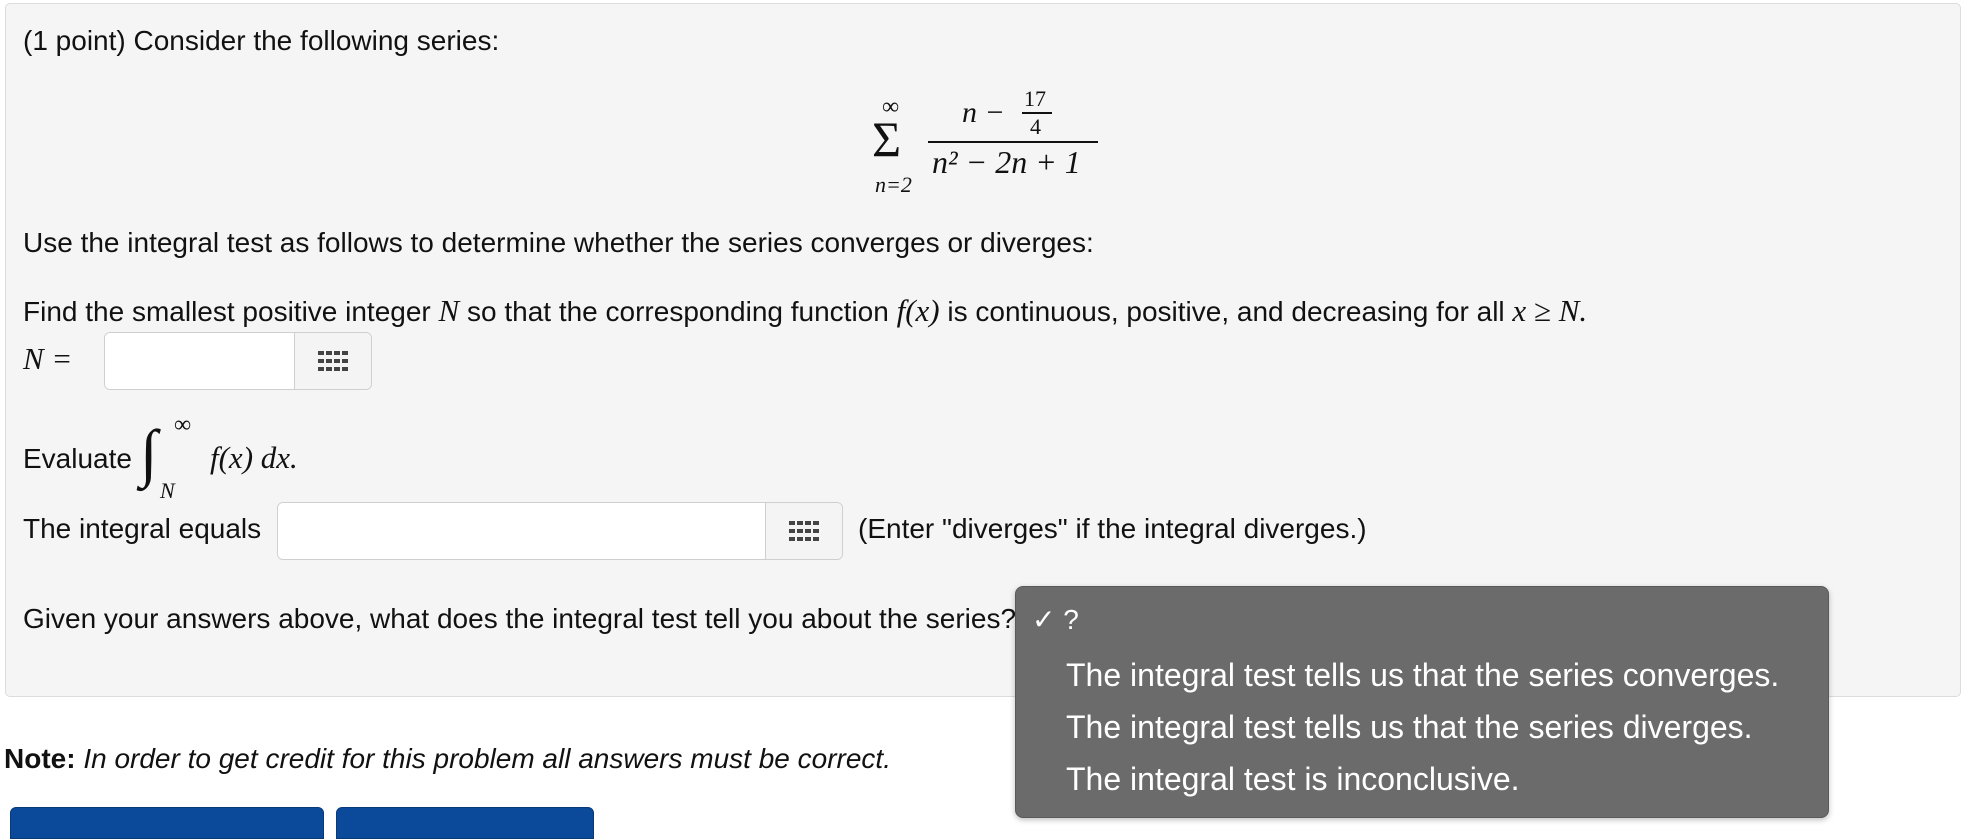 The width and height of the screenshot is (1968, 839). I want to click on integral-equals-label: The integral equals, so click(142, 528).